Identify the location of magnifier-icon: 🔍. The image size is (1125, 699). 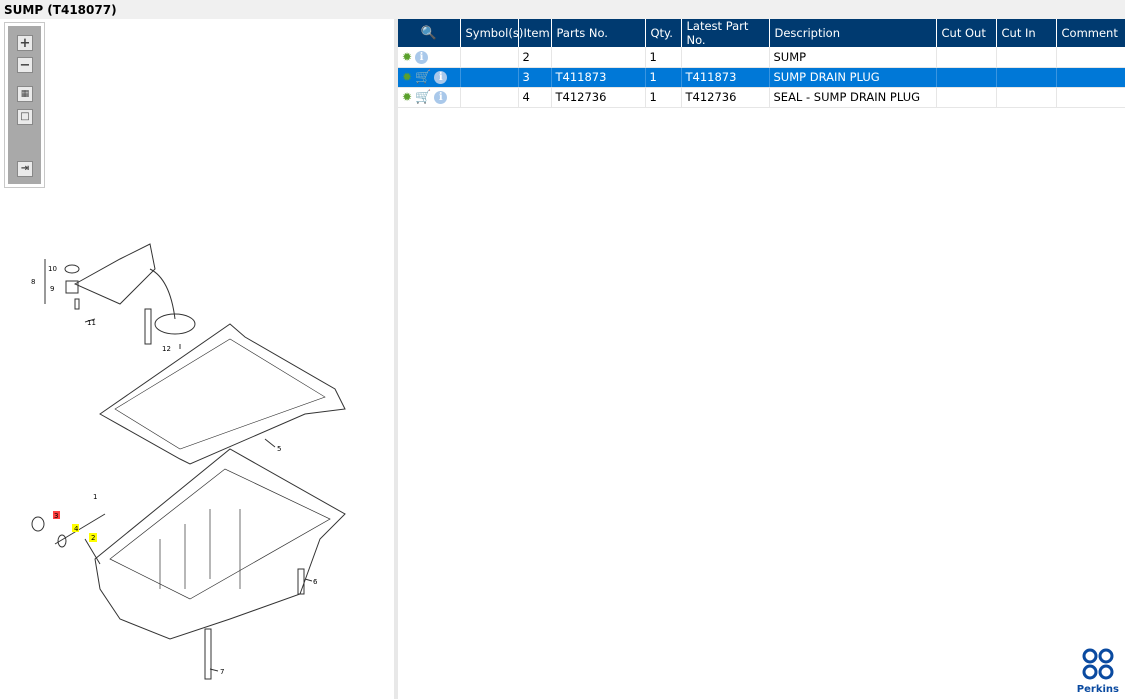
(428, 33).